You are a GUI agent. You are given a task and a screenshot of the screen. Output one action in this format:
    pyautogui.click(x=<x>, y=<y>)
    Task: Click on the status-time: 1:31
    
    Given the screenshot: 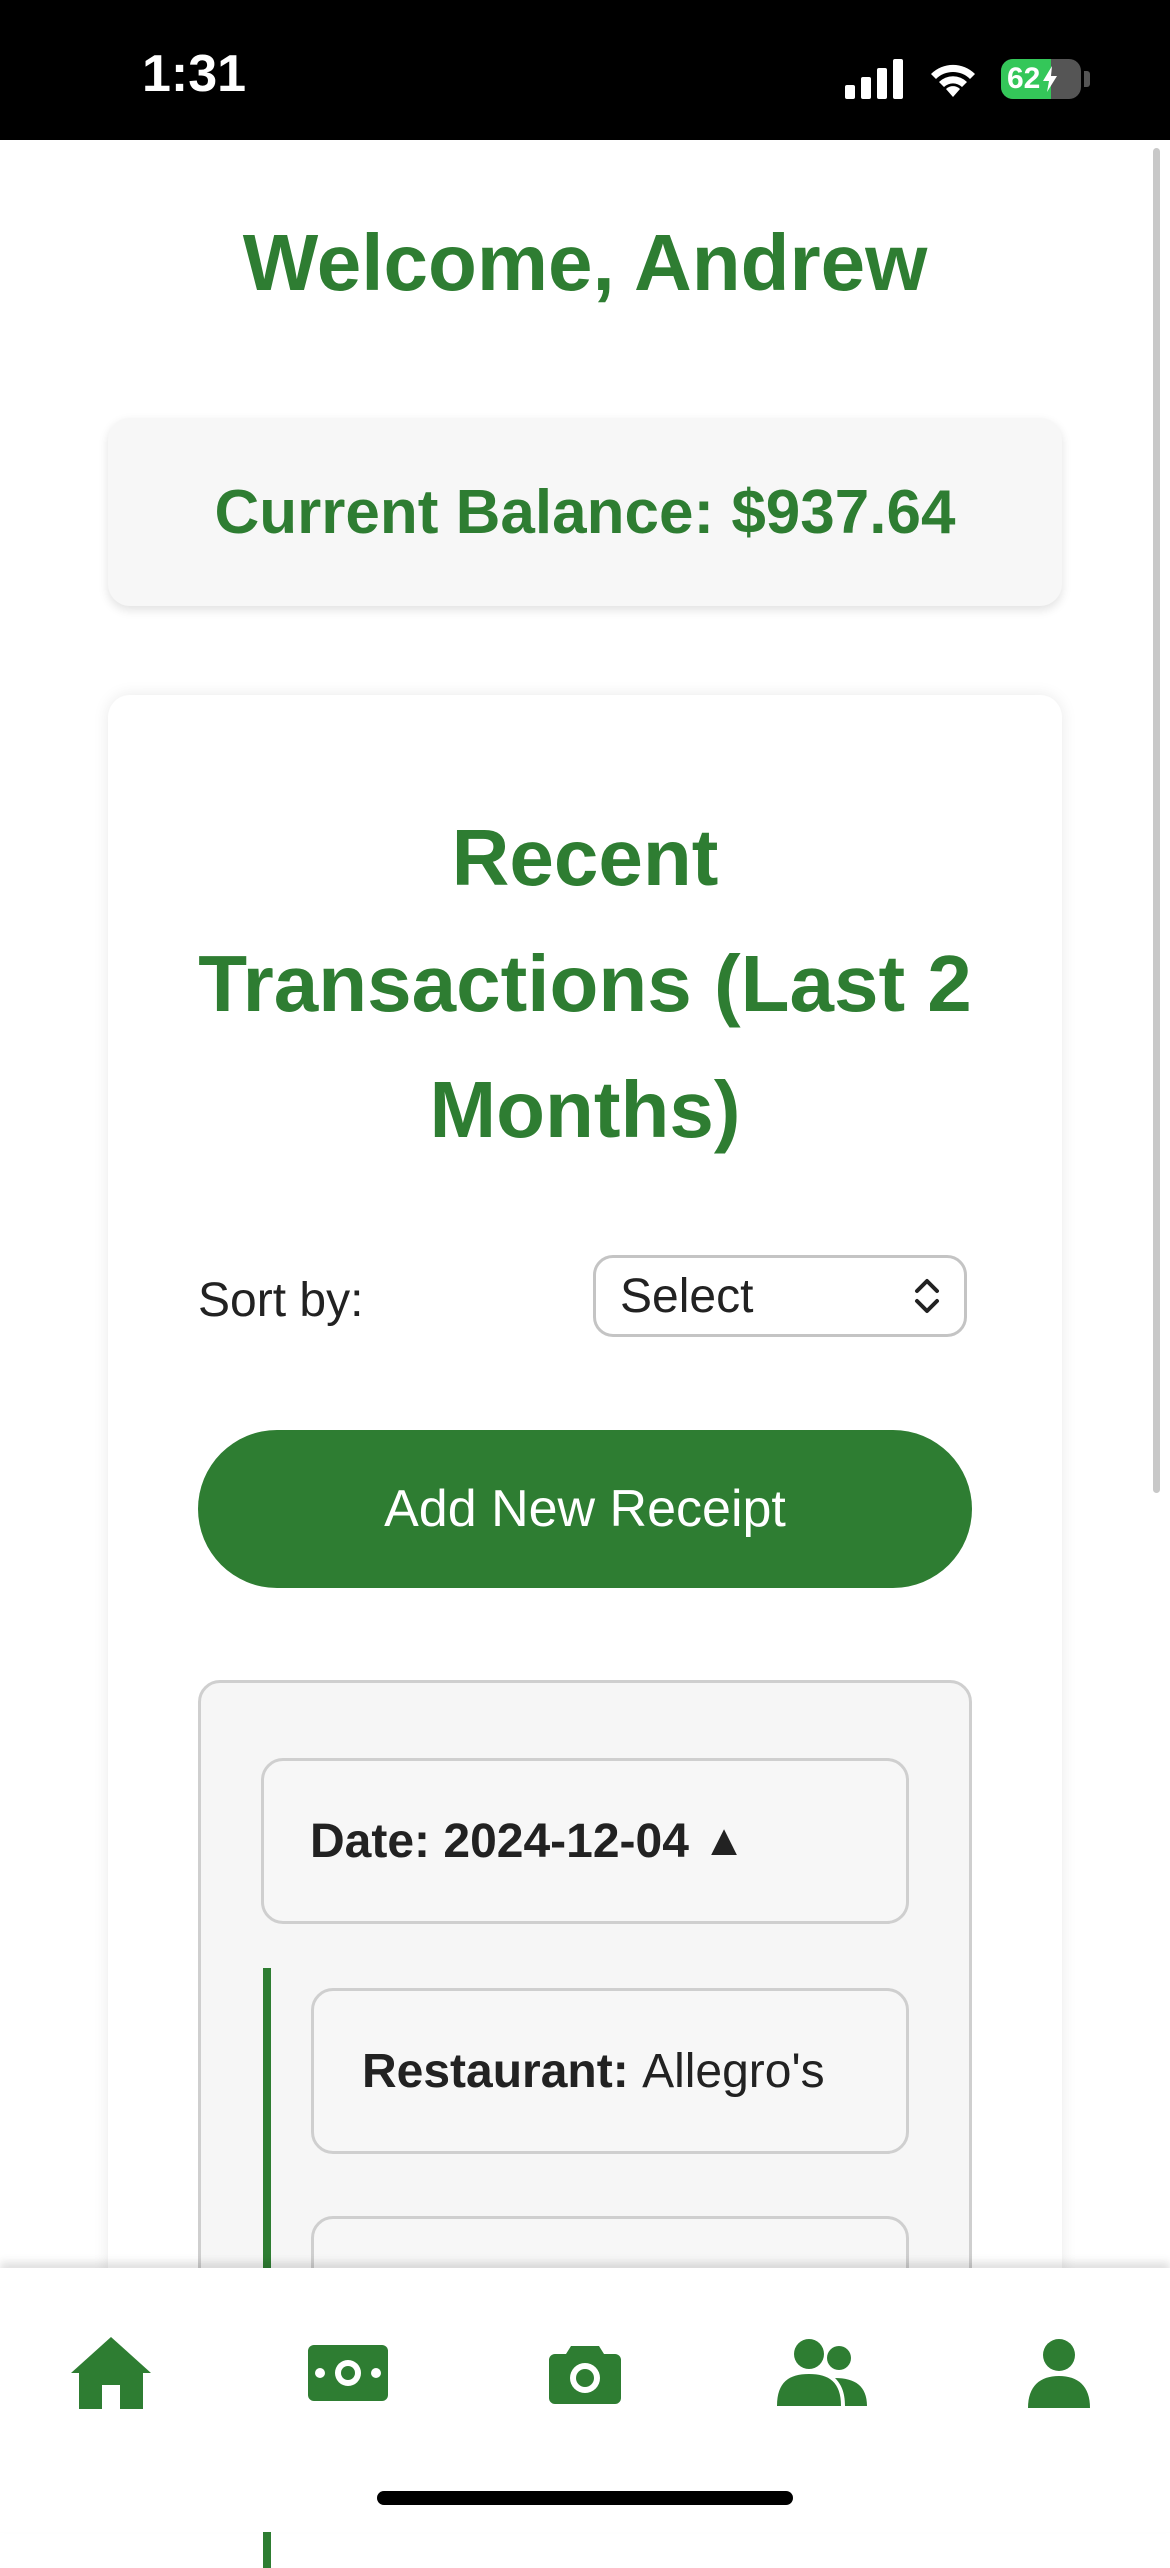 What is the action you would take?
    pyautogui.click(x=194, y=74)
    